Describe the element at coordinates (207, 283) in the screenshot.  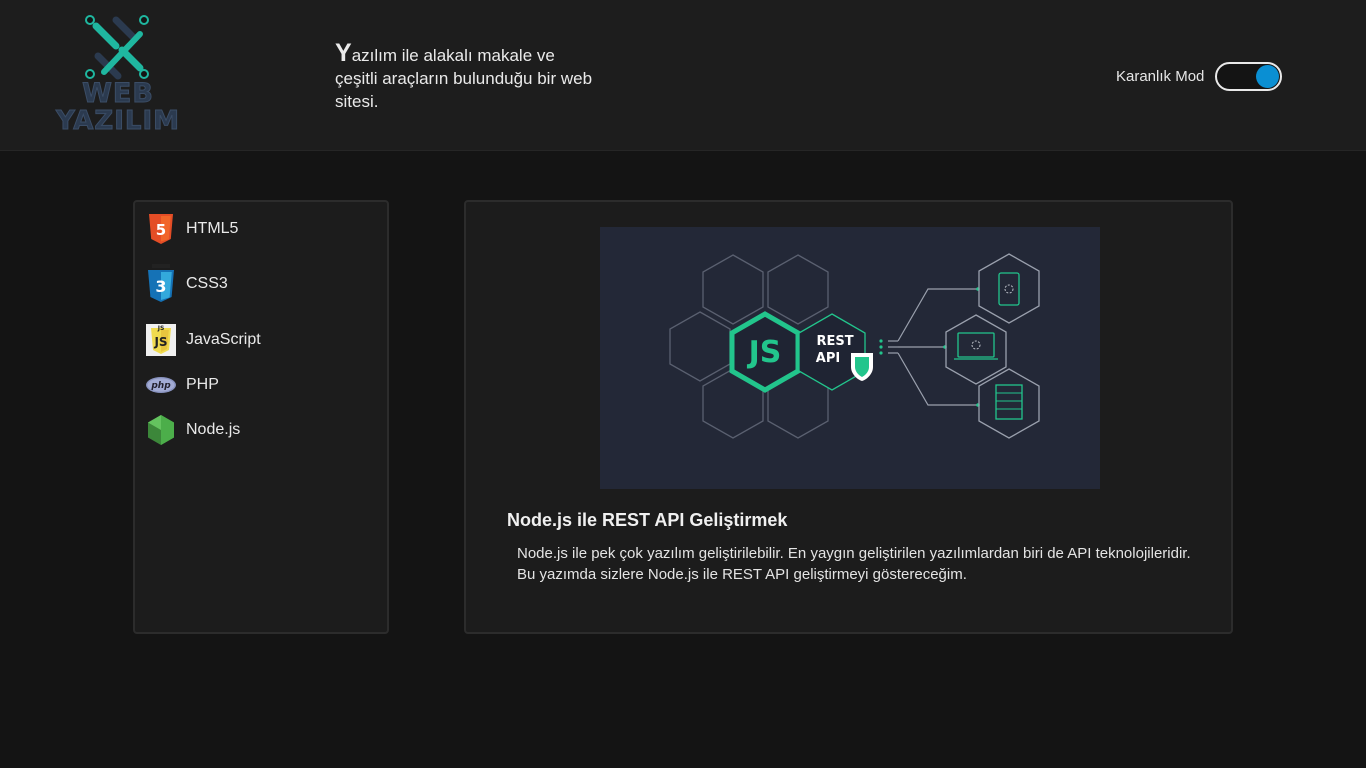
I see `sidebar-item-label: CSS3` at that location.